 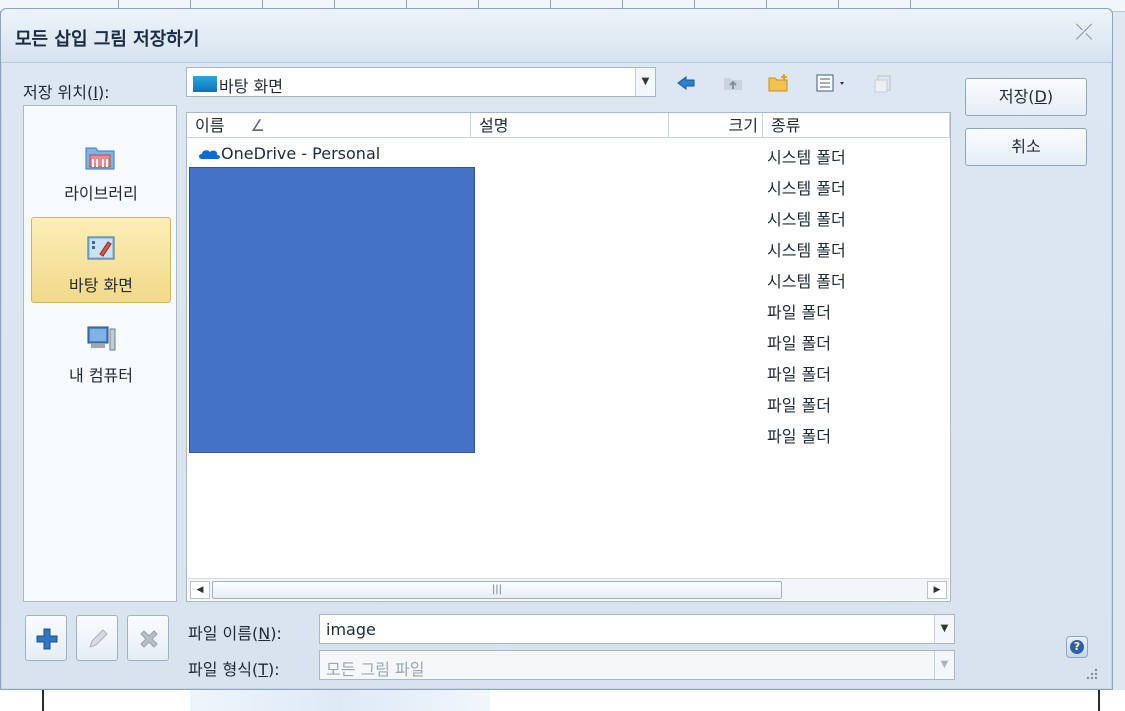 I want to click on edit-place-button, so click(x=97, y=638).